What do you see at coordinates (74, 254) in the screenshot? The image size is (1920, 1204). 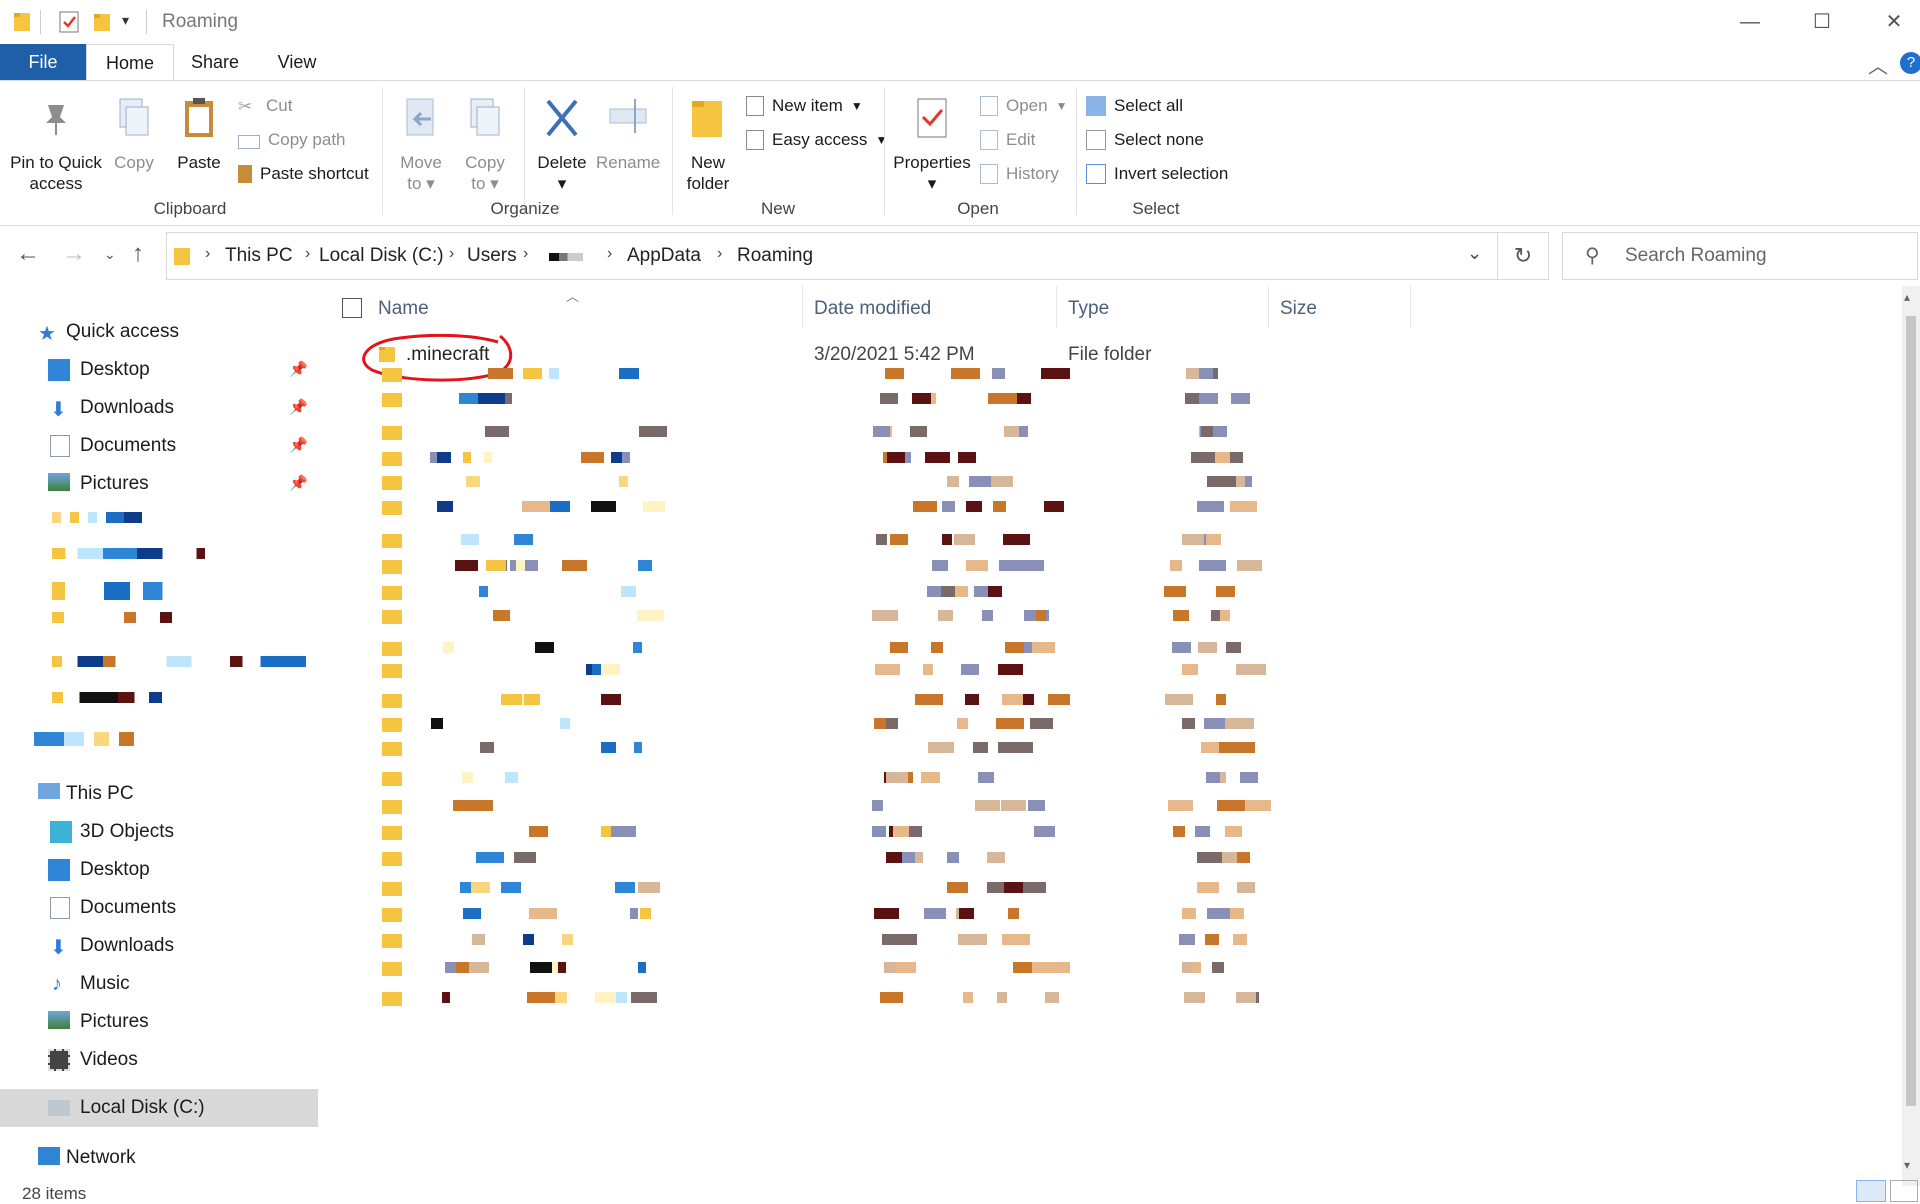 I see `forward-button: →` at bounding box center [74, 254].